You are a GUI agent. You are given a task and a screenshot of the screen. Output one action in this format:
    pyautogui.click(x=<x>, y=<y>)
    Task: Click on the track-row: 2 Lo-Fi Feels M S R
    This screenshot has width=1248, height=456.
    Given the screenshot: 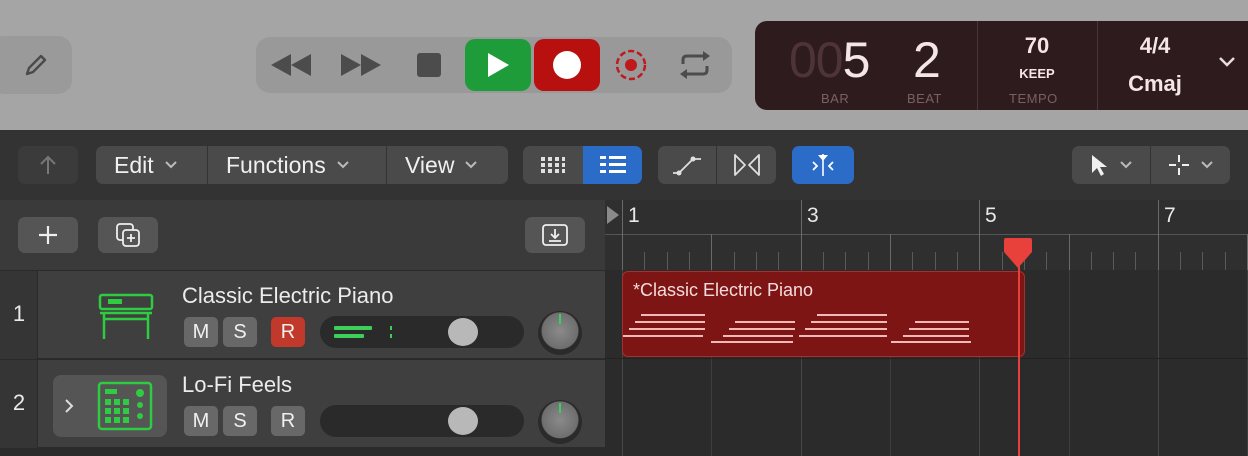 What is the action you would take?
    pyautogui.click(x=302, y=403)
    